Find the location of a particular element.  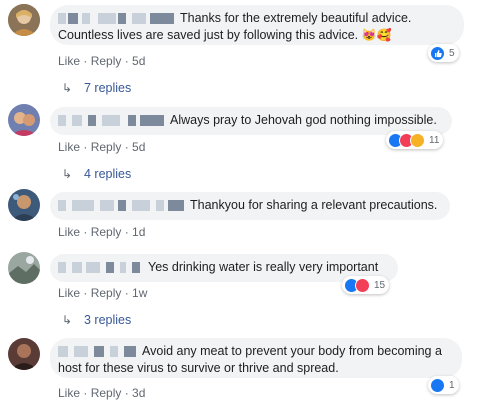

reaction-count: 1 is located at coordinates (452, 385).